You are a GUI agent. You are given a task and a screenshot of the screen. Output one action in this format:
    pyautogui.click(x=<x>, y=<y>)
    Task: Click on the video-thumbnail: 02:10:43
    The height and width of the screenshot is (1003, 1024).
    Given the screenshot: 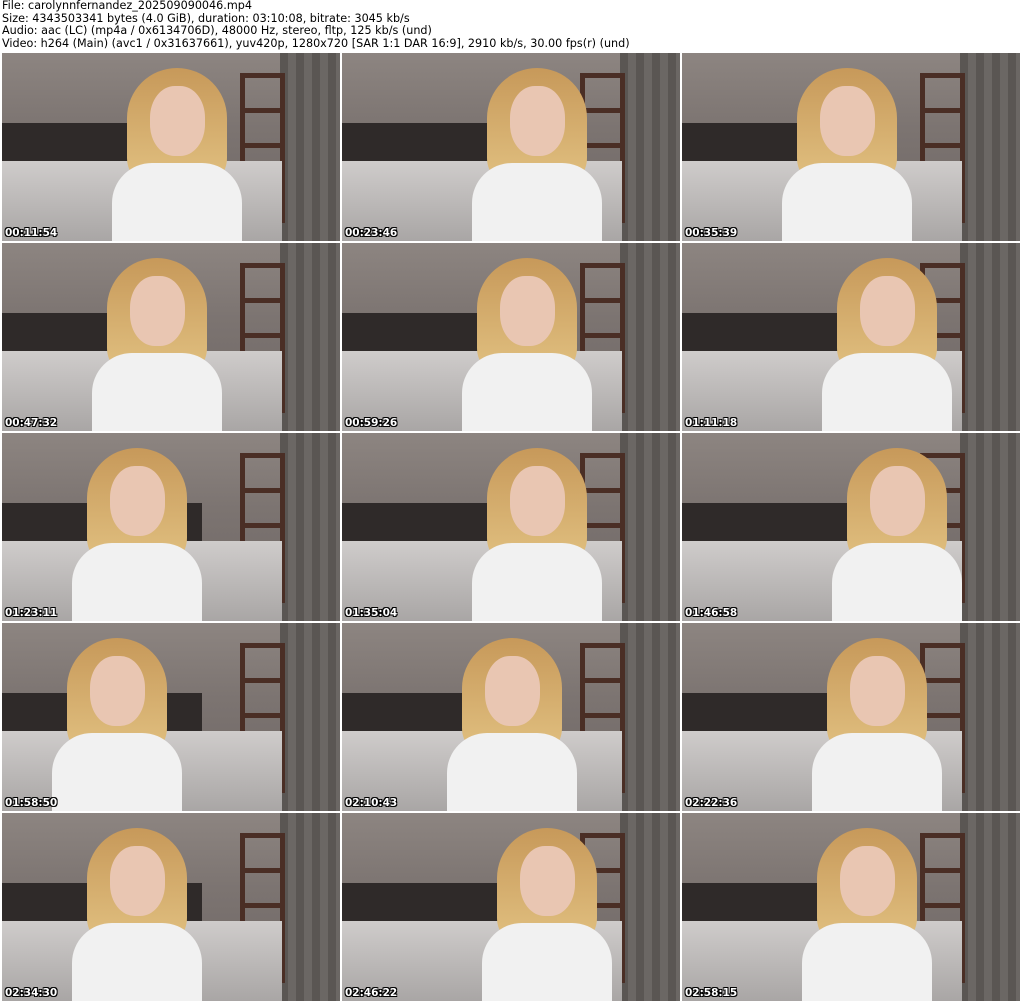 What is the action you would take?
    pyautogui.click(x=511, y=717)
    